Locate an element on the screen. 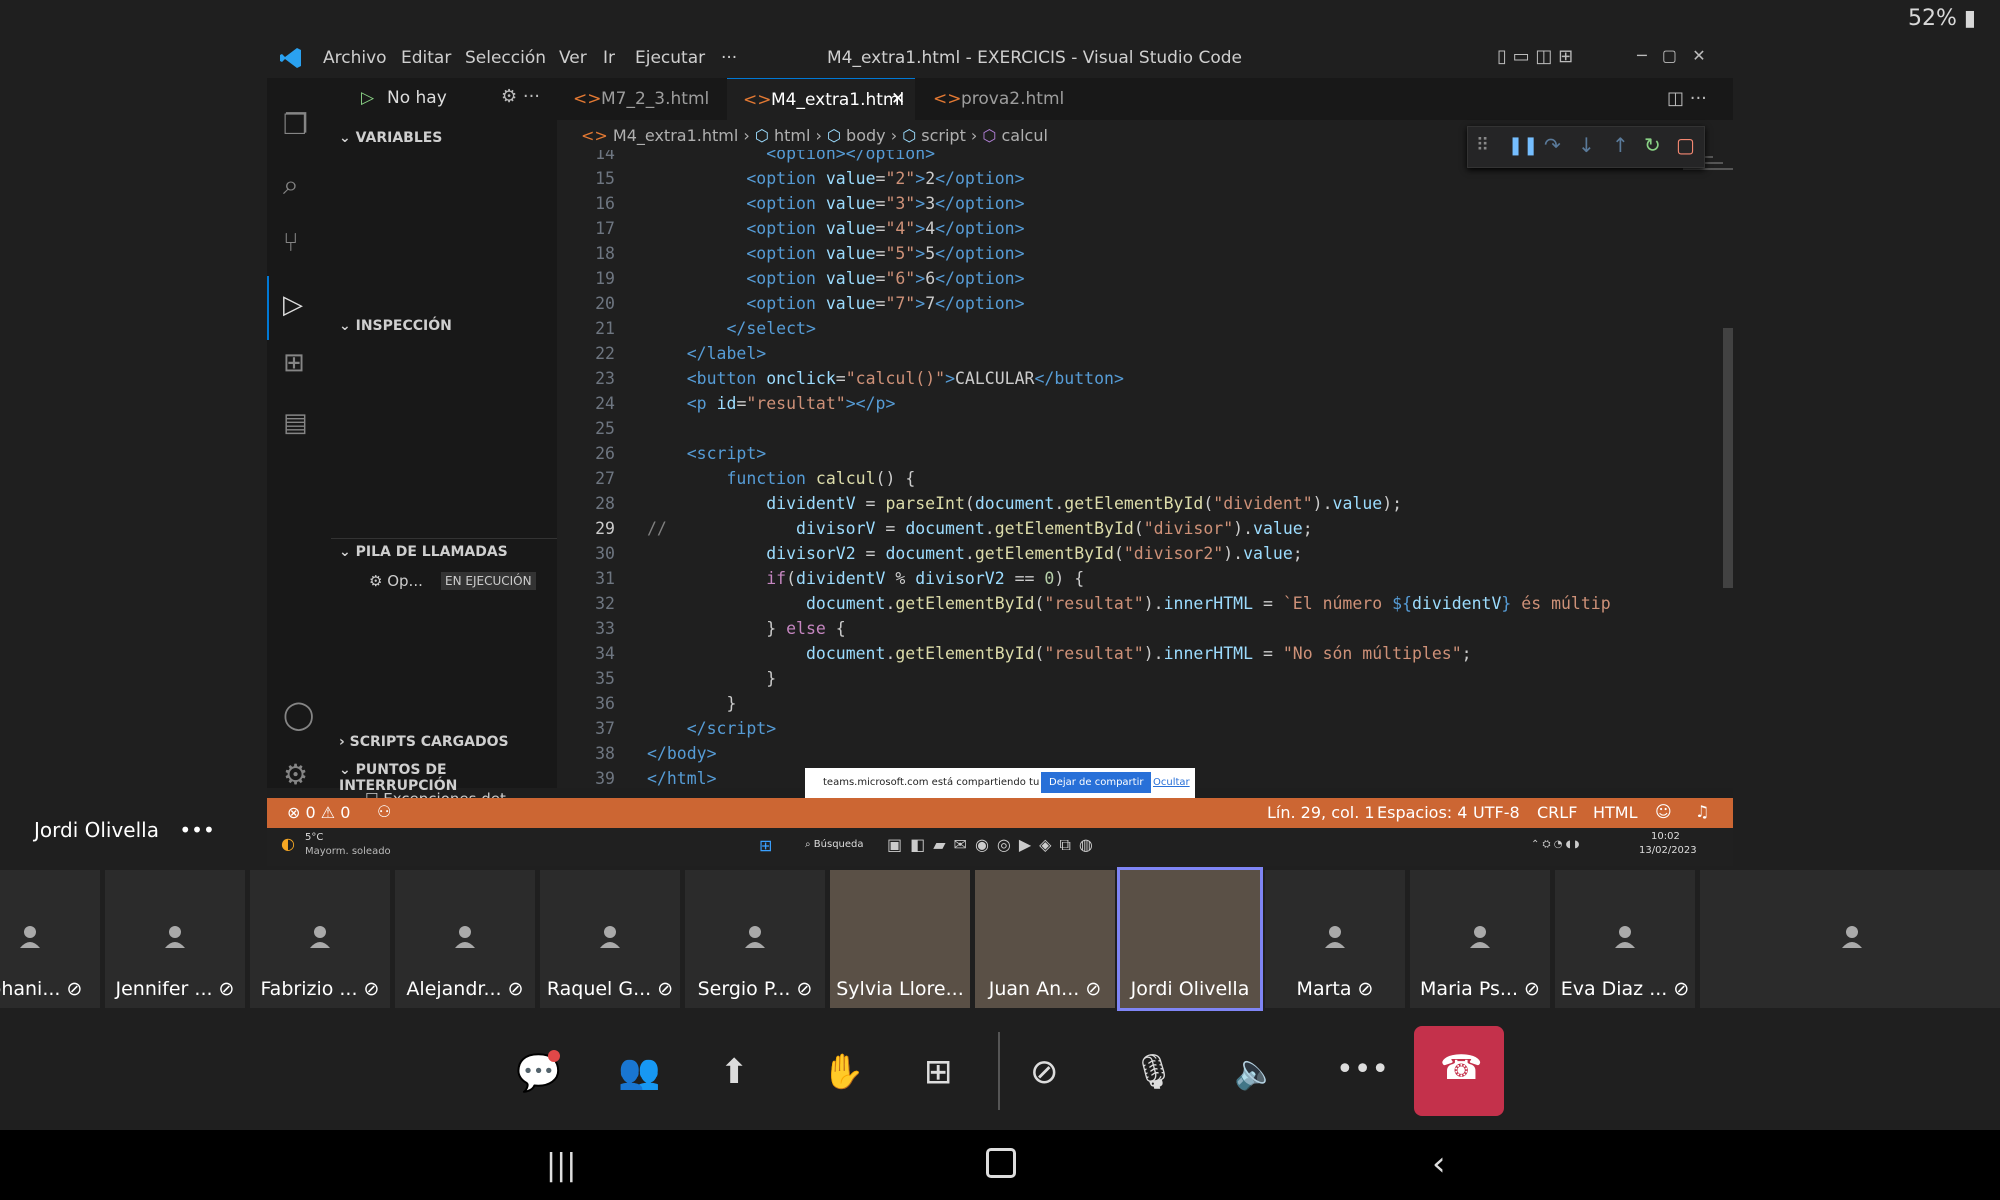 The image size is (2000, 1200). remote-icon: ▤ is located at coordinates (299, 424).